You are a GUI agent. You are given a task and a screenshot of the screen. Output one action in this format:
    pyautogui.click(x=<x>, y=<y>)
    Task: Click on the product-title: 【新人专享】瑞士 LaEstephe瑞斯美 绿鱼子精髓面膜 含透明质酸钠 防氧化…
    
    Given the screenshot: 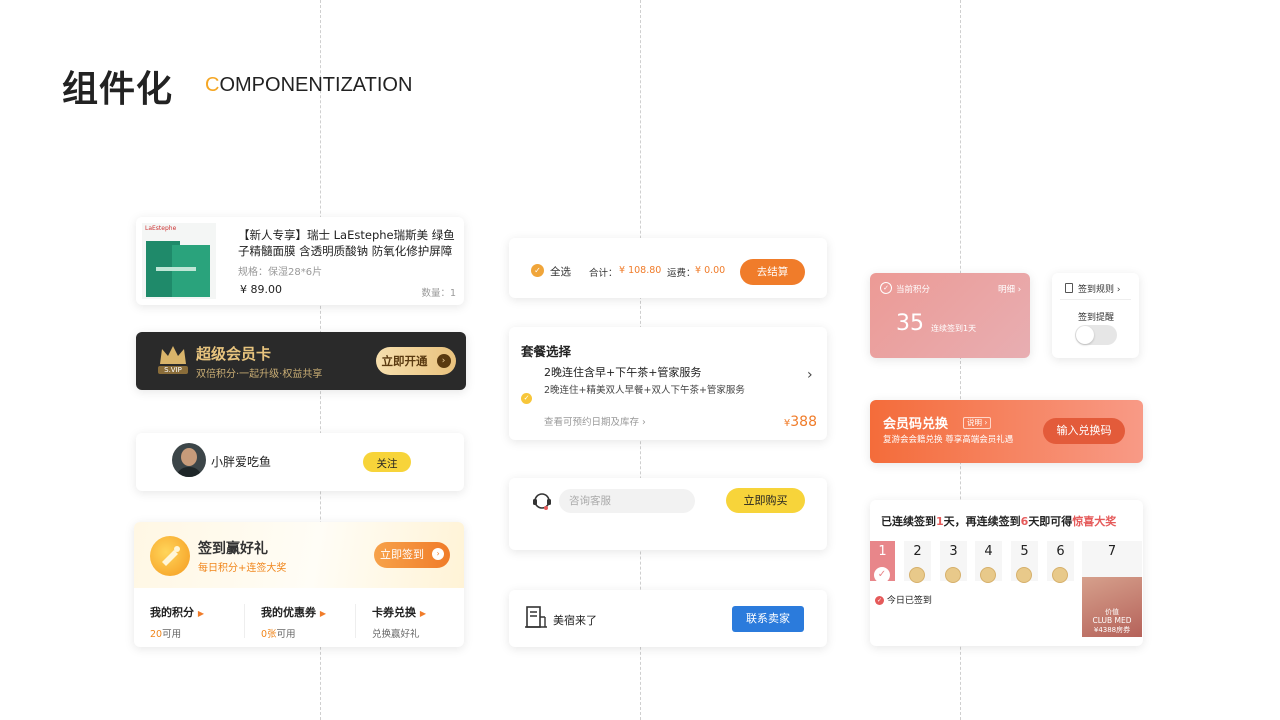 What is the action you would take?
    pyautogui.click(x=346, y=243)
    